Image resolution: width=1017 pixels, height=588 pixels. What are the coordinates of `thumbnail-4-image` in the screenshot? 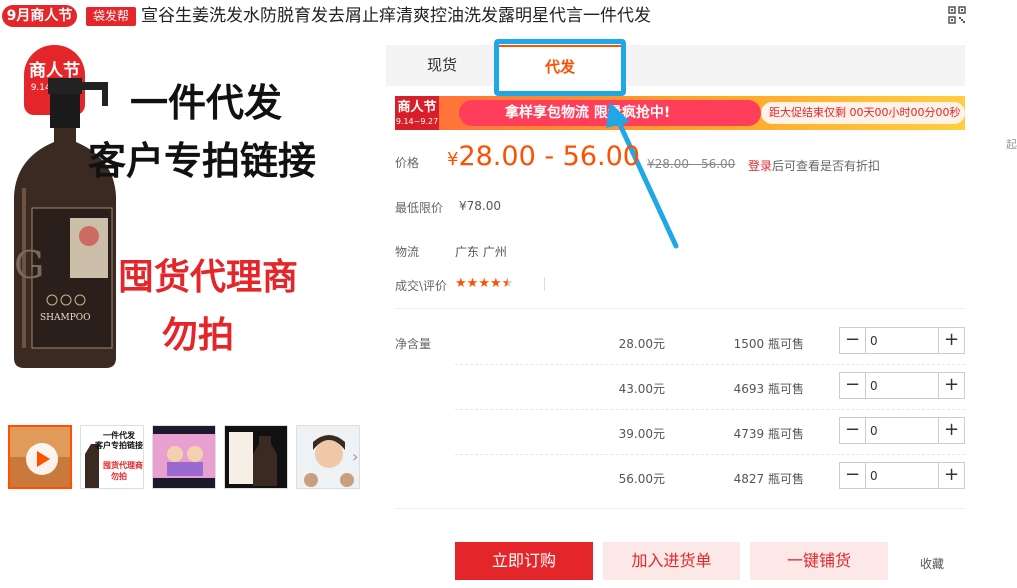 It's located at (256, 457).